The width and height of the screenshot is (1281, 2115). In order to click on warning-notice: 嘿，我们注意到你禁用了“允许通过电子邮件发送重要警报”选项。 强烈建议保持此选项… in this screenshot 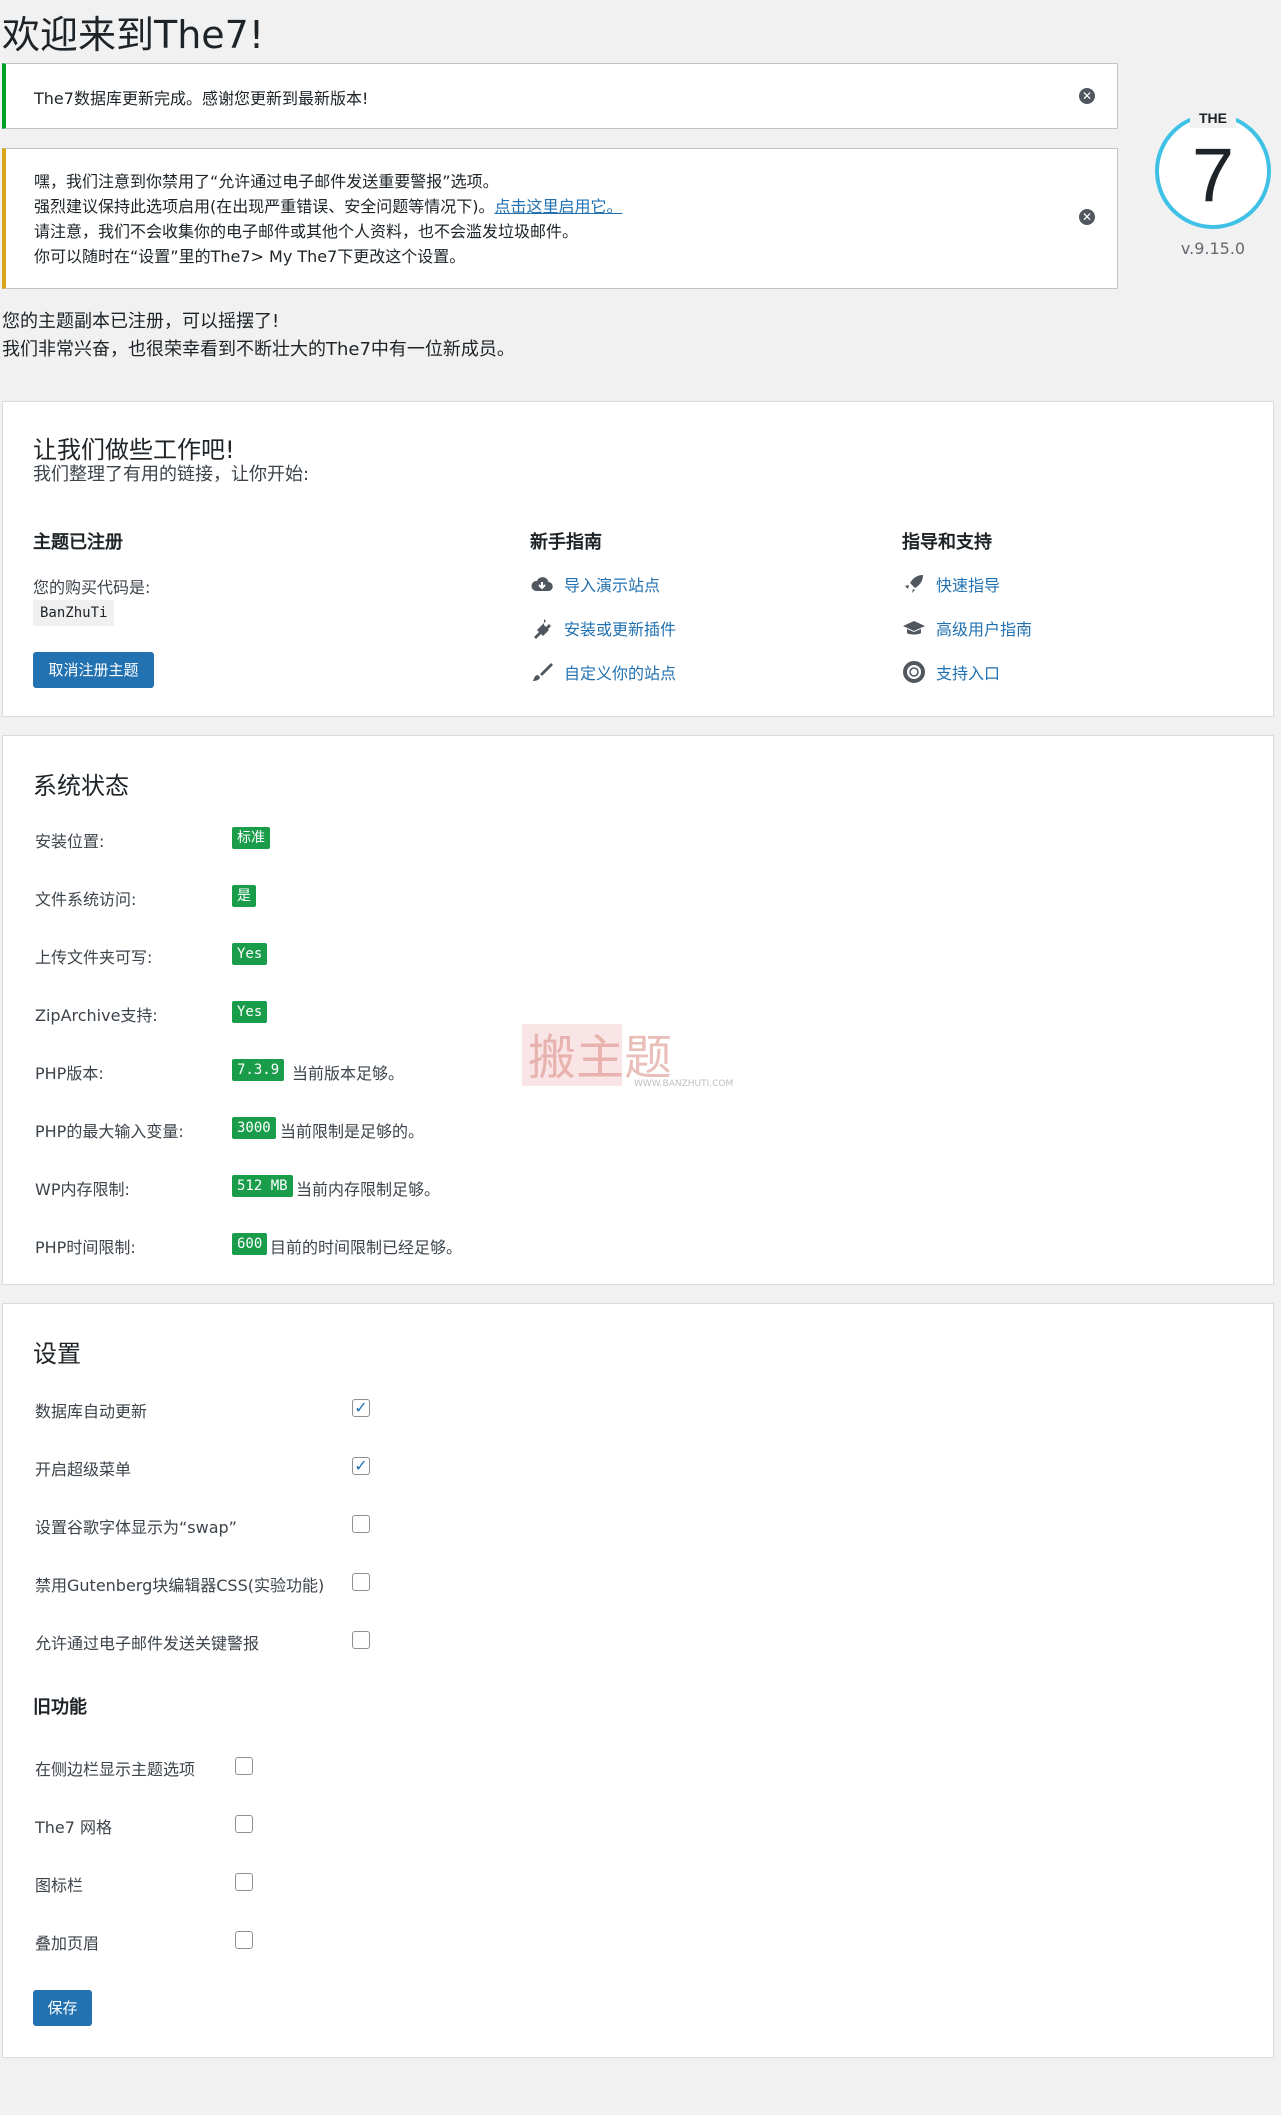, I will do `click(560, 218)`.